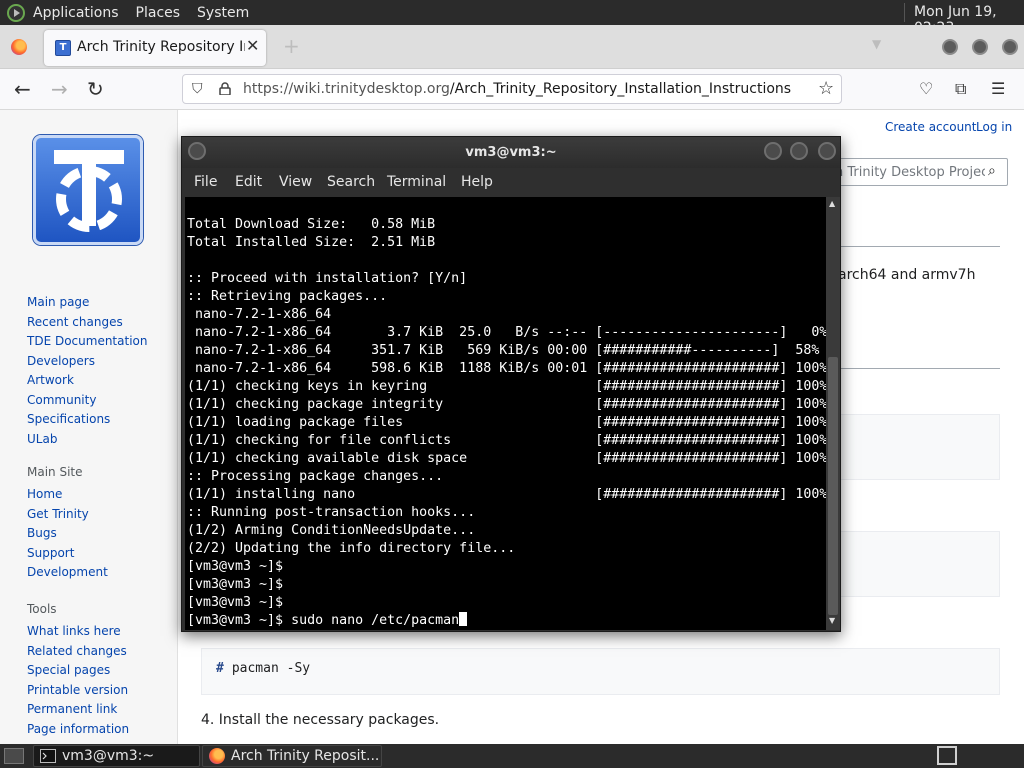 The image size is (1024, 768). What do you see at coordinates (161, 47) in the screenshot?
I see `tab-title: Arch Trinity Repository Insta` at bounding box center [161, 47].